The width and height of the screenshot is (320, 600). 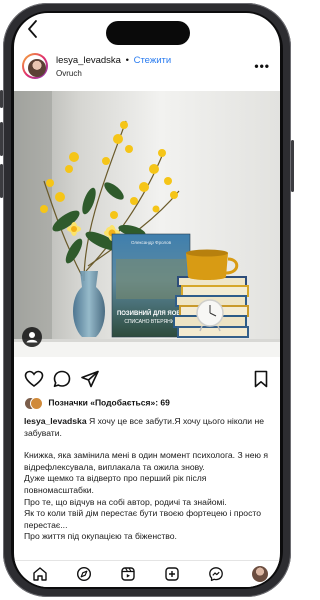 What do you see at coordinates (148, 33) in the screenshot?
I see `dynamic-island` at bounding box center [148, 33].